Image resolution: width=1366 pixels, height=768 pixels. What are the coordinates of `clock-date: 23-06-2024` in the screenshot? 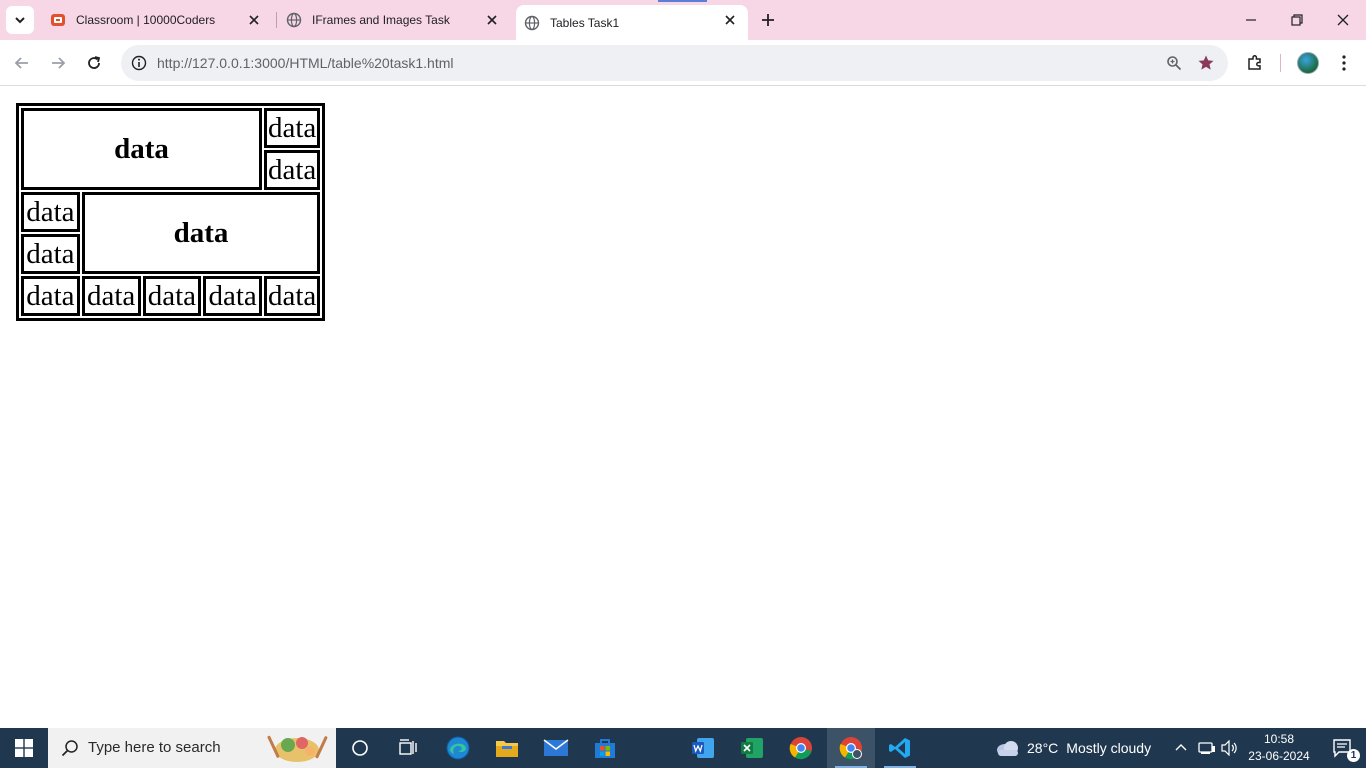 It's located at (1279, 756).